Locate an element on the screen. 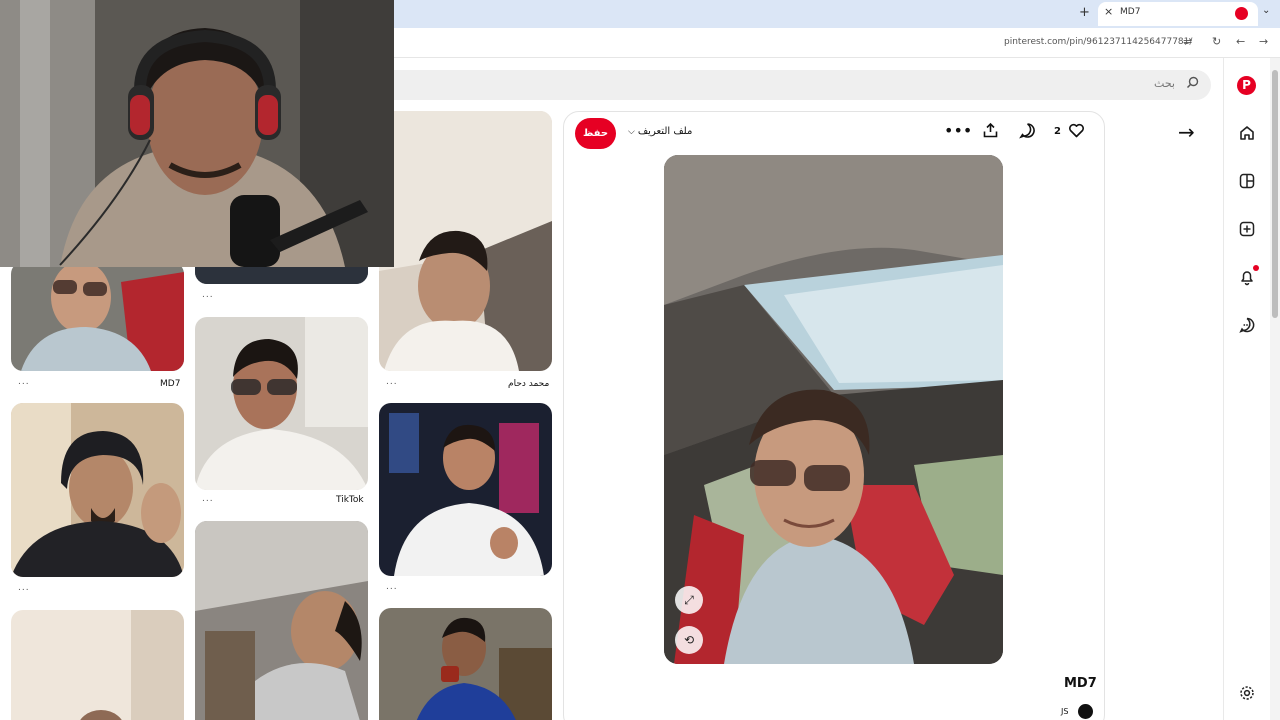 The image size is (1280, 720). search-bar is located at coordinates (802, 85).